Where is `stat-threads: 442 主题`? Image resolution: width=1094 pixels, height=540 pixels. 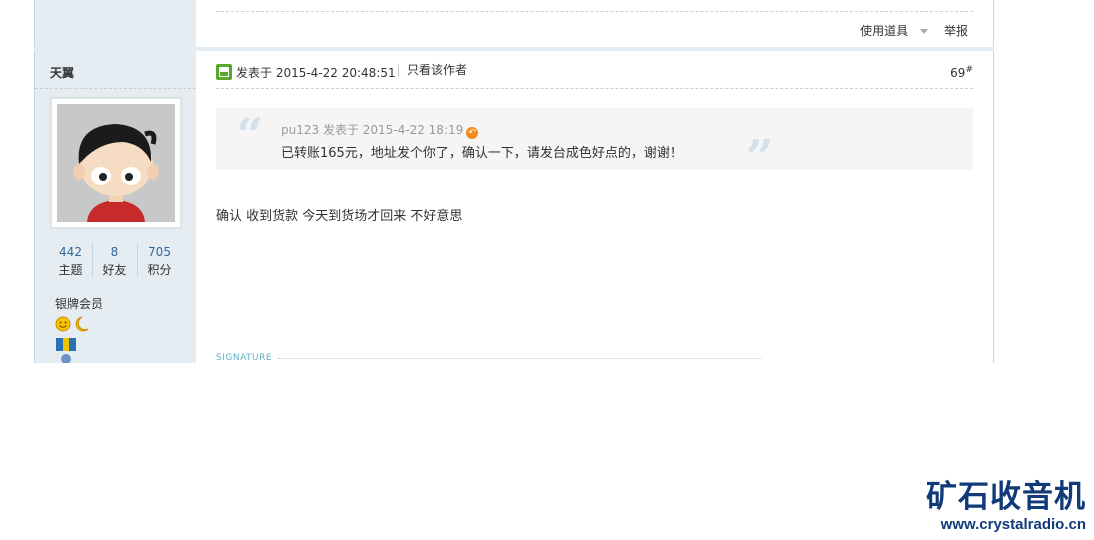
stat-threads: 442 主题 is located at coordinates (70, 261).